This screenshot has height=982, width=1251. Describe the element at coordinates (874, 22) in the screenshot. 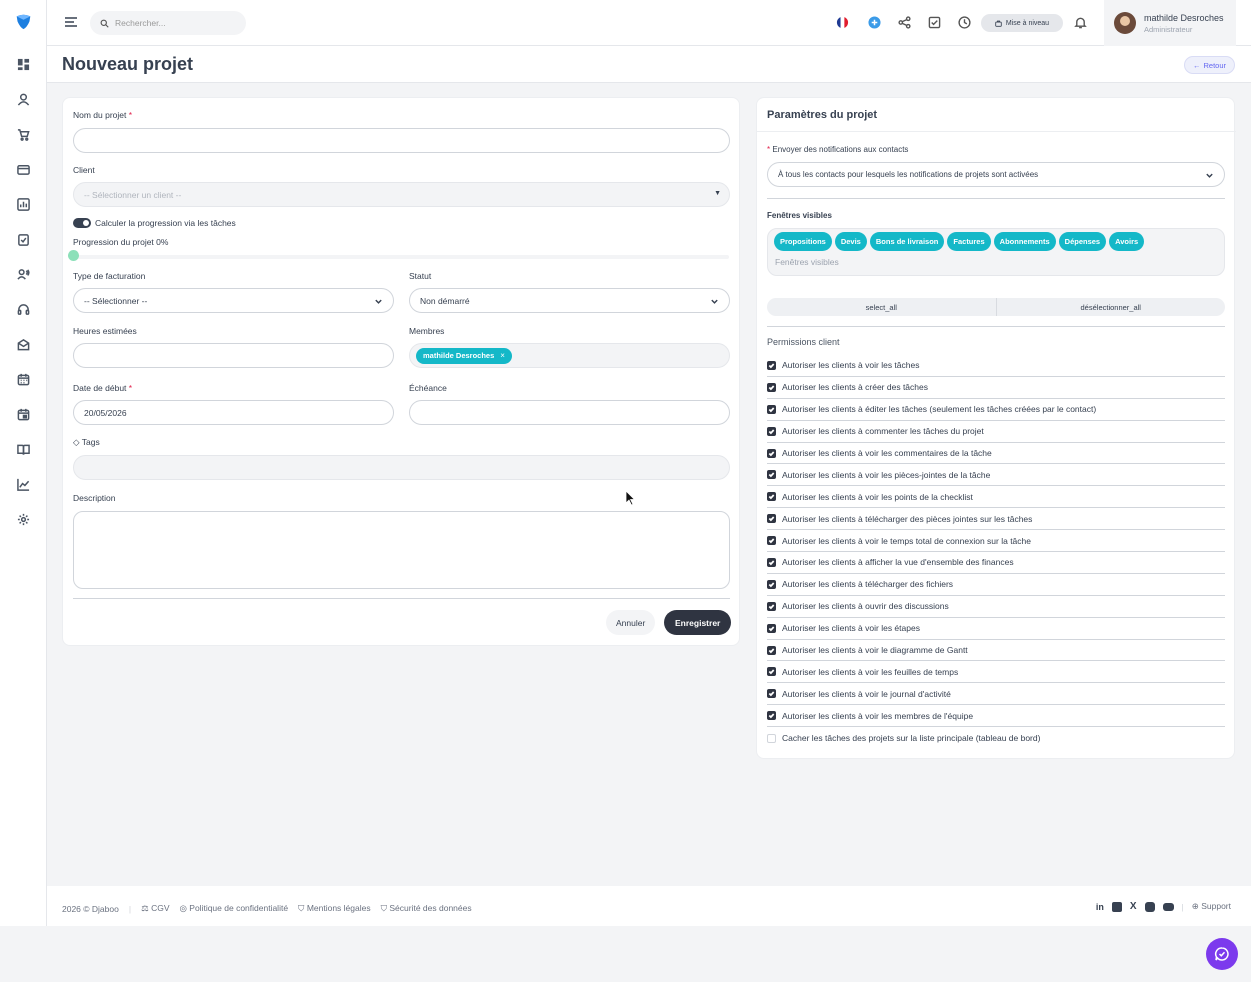

I see `add-icon` at that location.